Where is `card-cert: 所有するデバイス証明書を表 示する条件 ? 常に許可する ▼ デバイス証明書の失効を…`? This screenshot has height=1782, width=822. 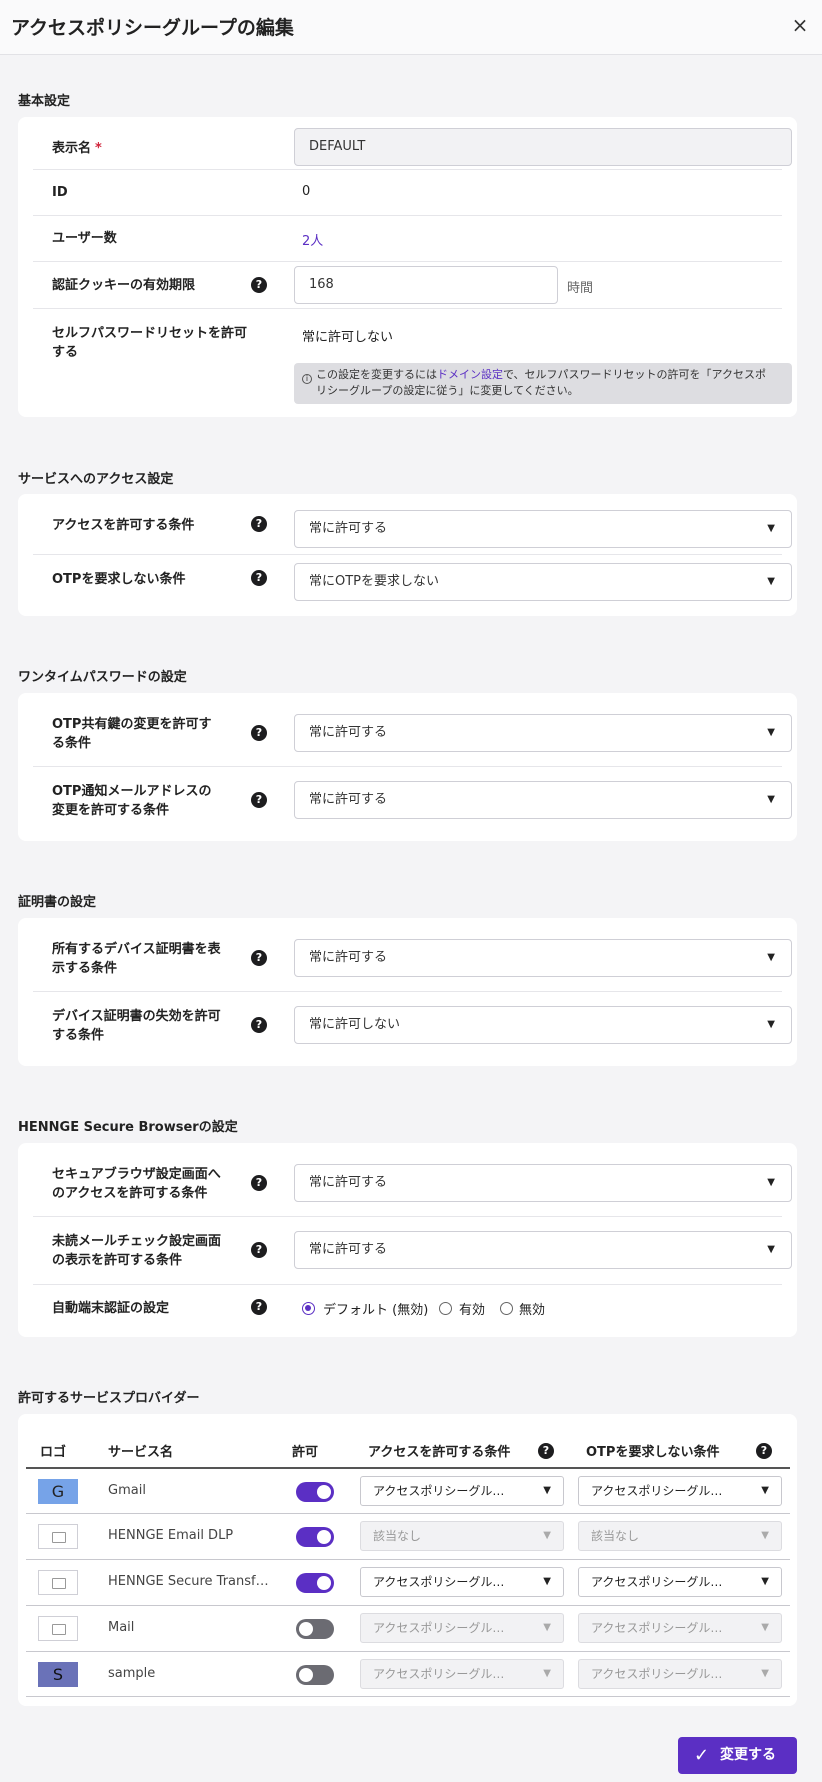
card-cert: 所有するデバイス証明書を表 示する条件 ? 常に許可する ▼ デバイス証明書の失効を… is located at coordinates (407, 992).